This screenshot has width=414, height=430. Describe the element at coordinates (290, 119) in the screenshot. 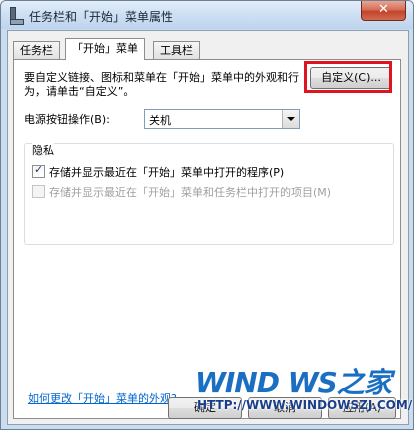

I see `chevron-down-icon` at that location.